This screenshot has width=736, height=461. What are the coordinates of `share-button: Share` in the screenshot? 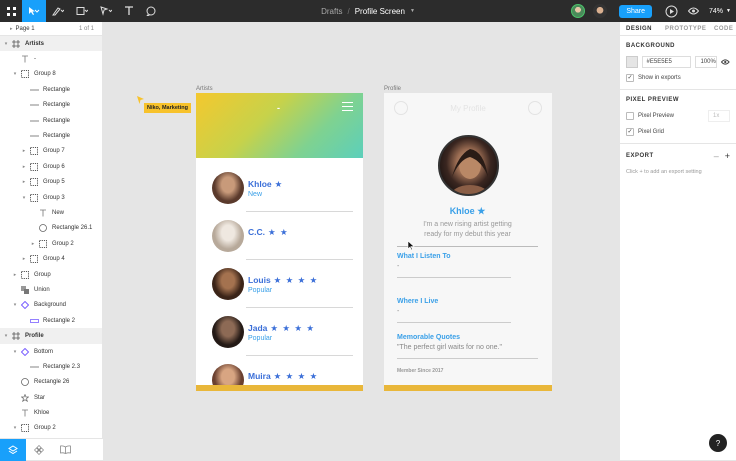 It's located at (635, 11).